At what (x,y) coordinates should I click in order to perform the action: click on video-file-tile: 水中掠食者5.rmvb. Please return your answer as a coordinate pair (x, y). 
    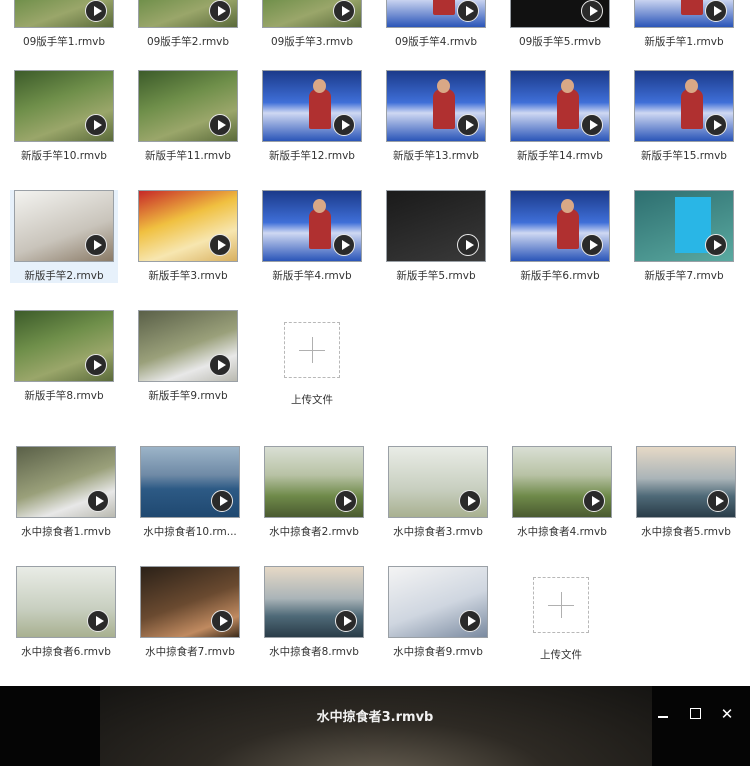
    Looking at the image, I should click on (686, 492).